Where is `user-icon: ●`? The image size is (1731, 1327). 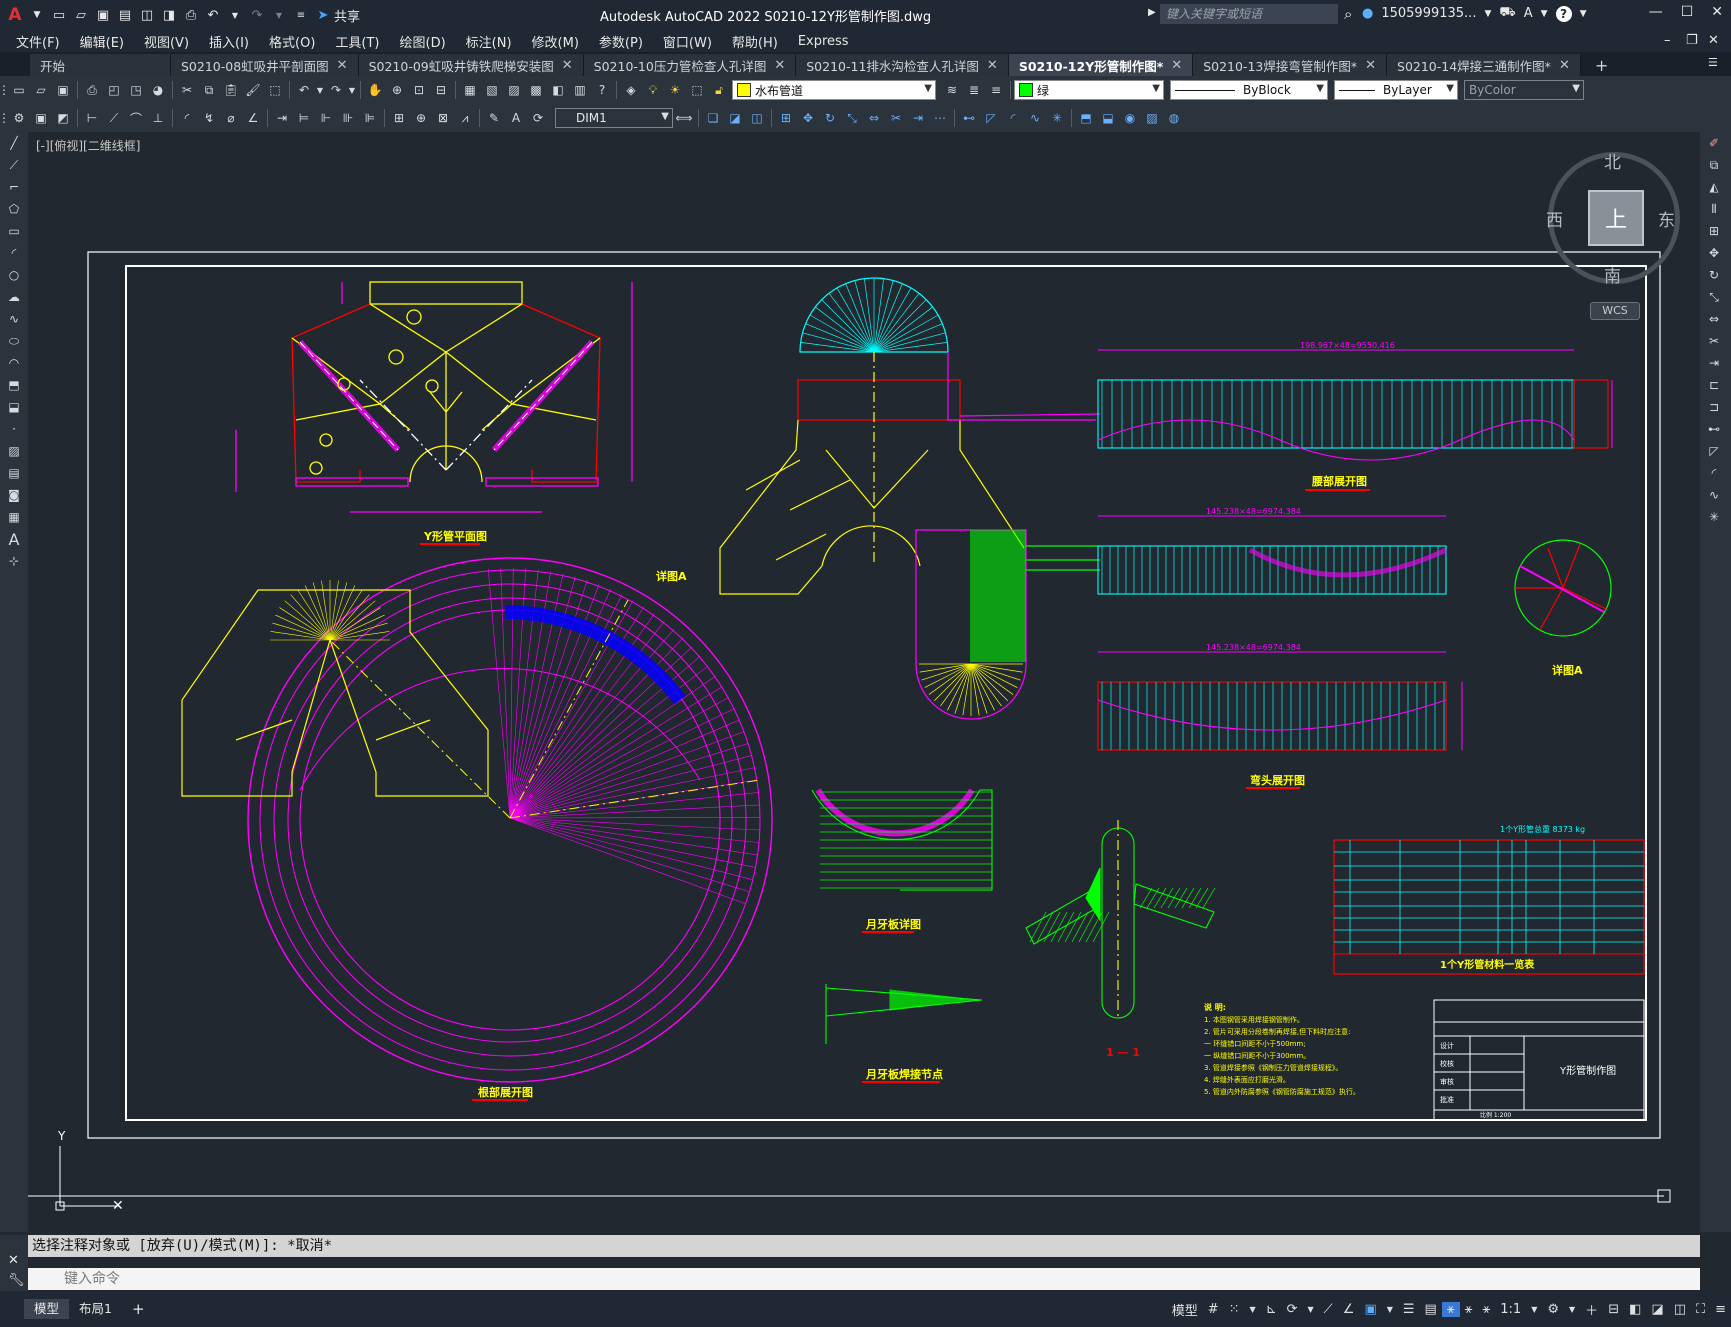
user-icon: ● is located at coordinates (1367, 13).